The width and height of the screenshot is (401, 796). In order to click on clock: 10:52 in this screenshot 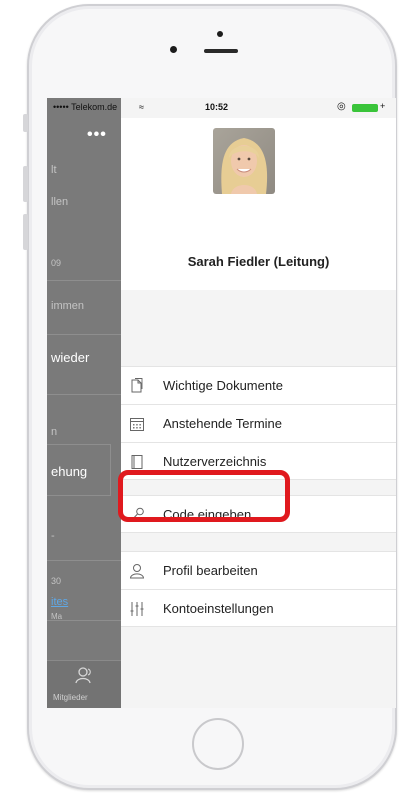, I will do `click(217, 107)`.